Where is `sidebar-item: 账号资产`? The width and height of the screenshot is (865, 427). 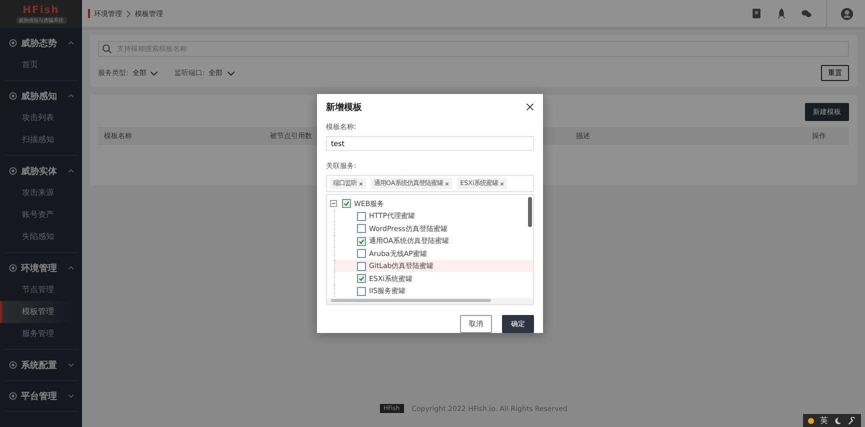 sidebar-item: 账号资产 is located at coordinates (39, 215).